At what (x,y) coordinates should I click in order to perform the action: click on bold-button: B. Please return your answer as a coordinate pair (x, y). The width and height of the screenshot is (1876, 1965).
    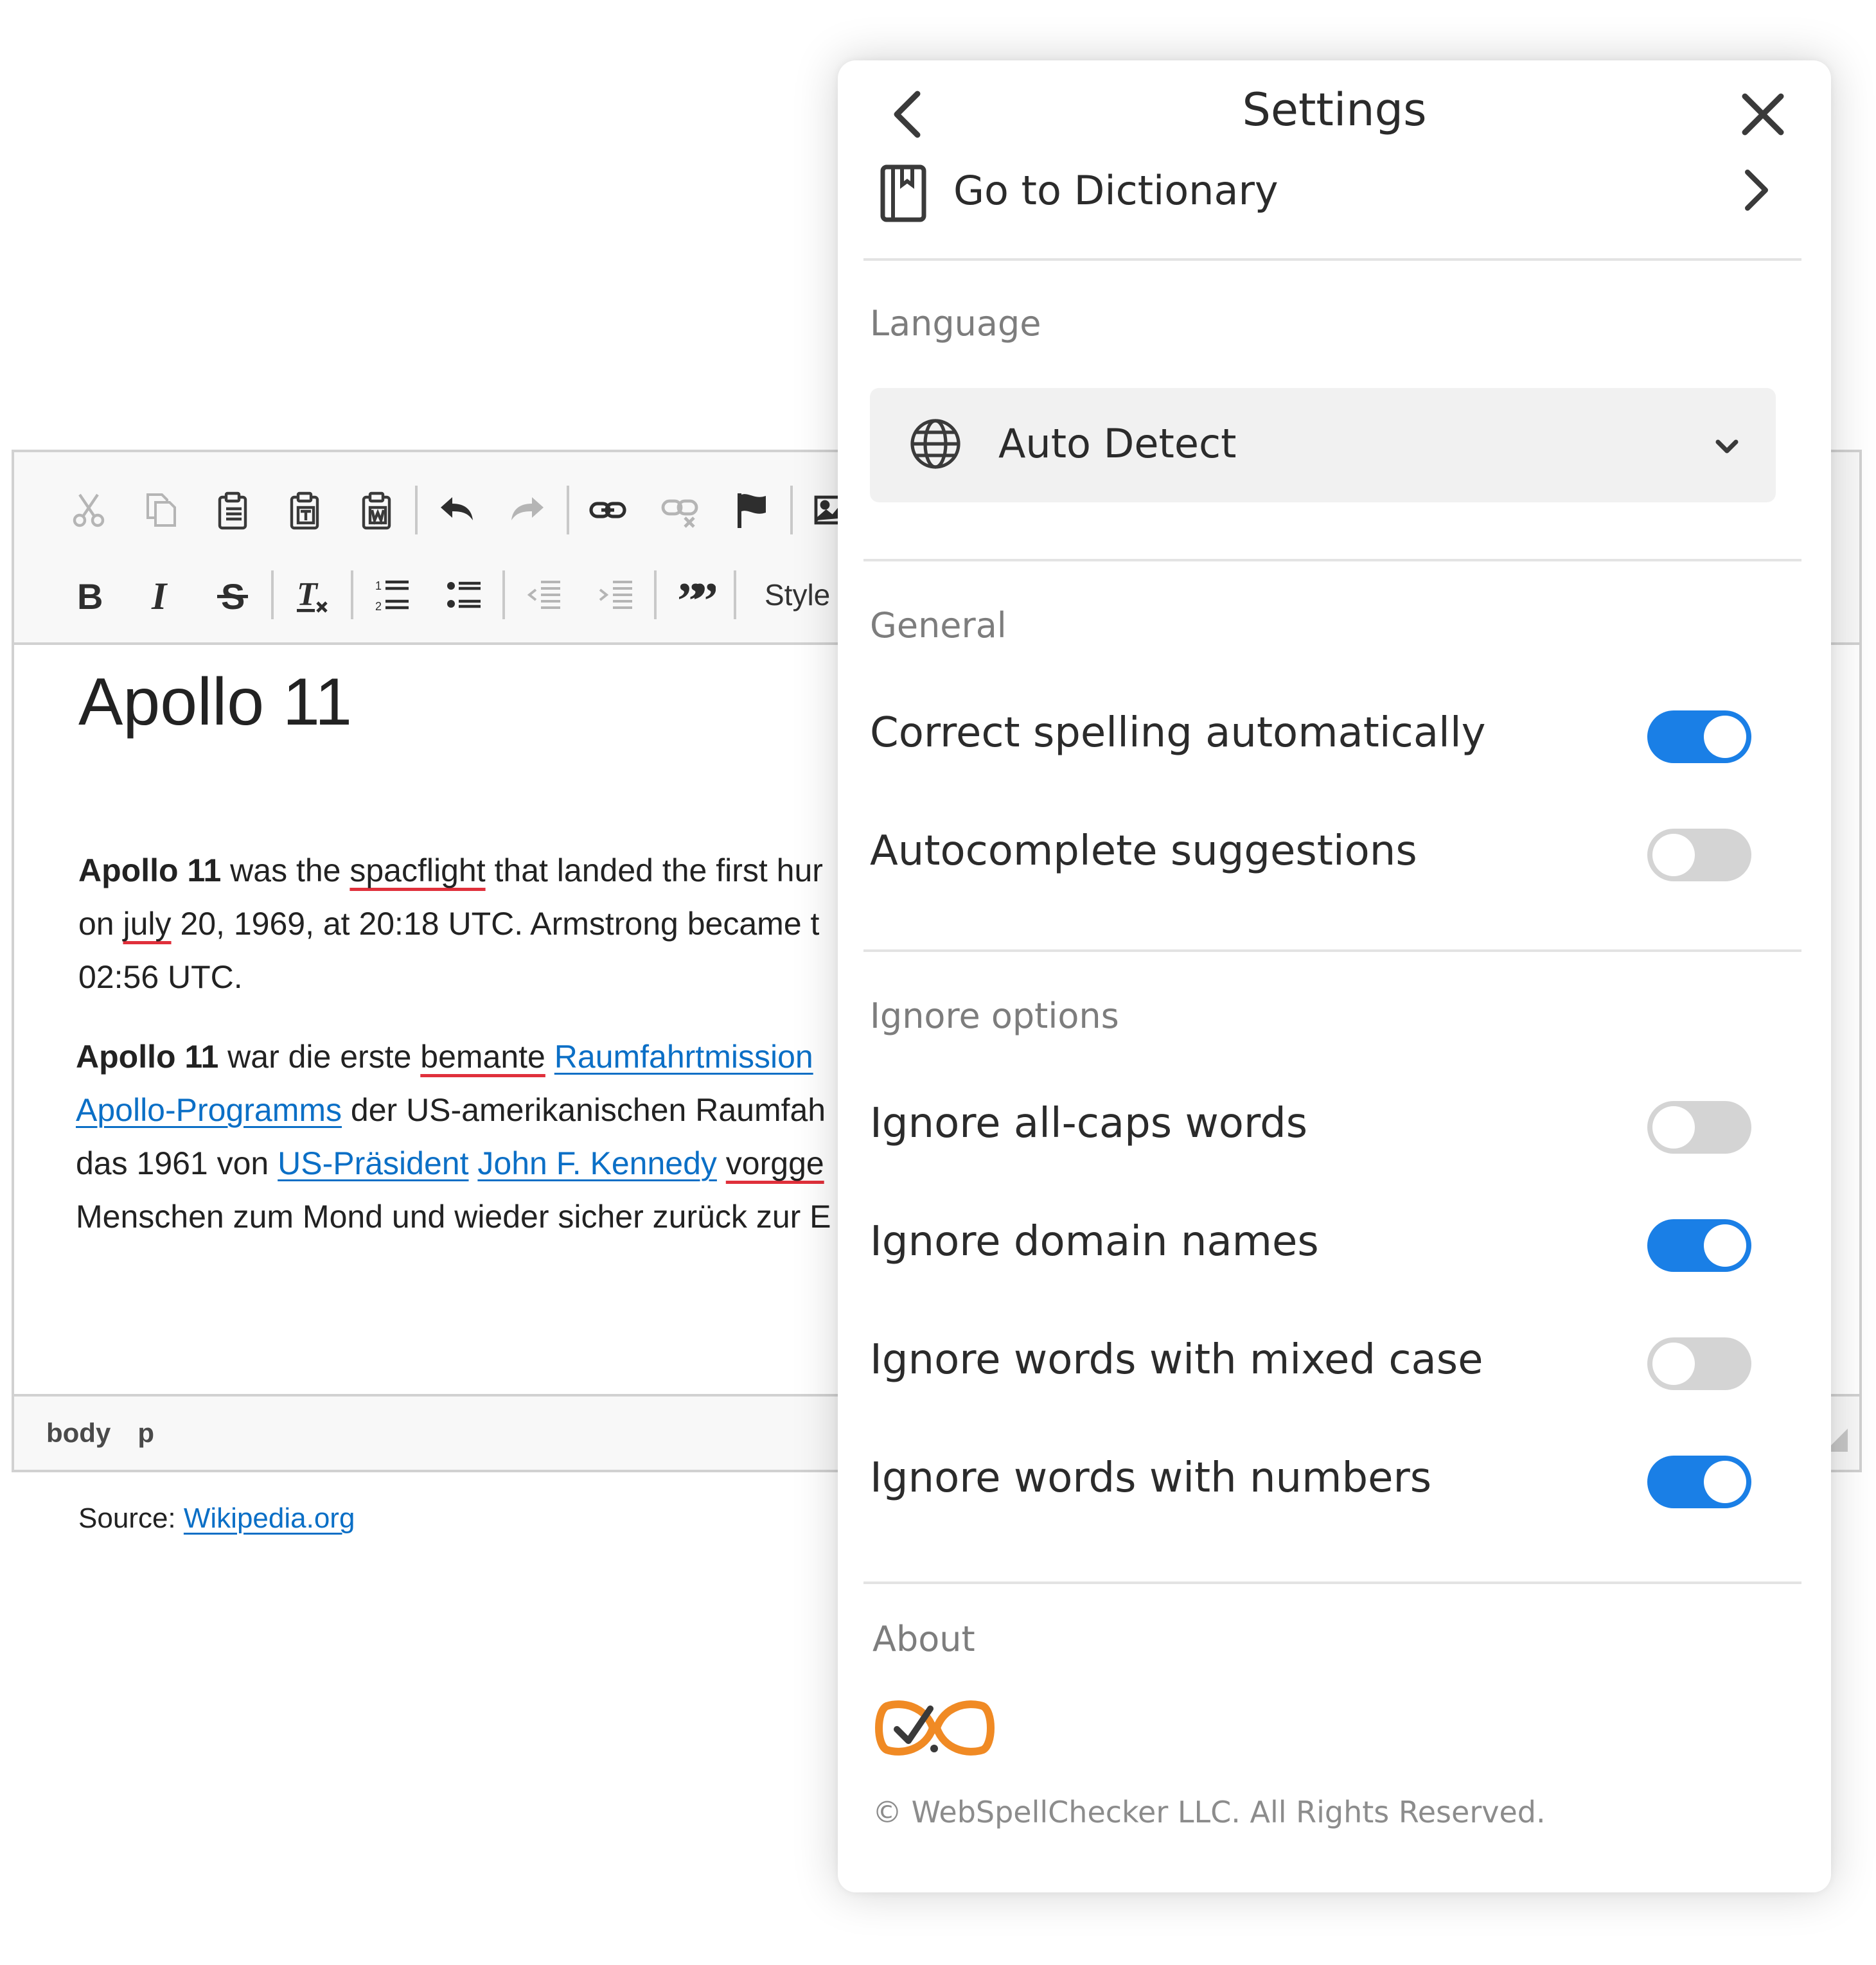
    Looking at the image, I should click on (89, 595).